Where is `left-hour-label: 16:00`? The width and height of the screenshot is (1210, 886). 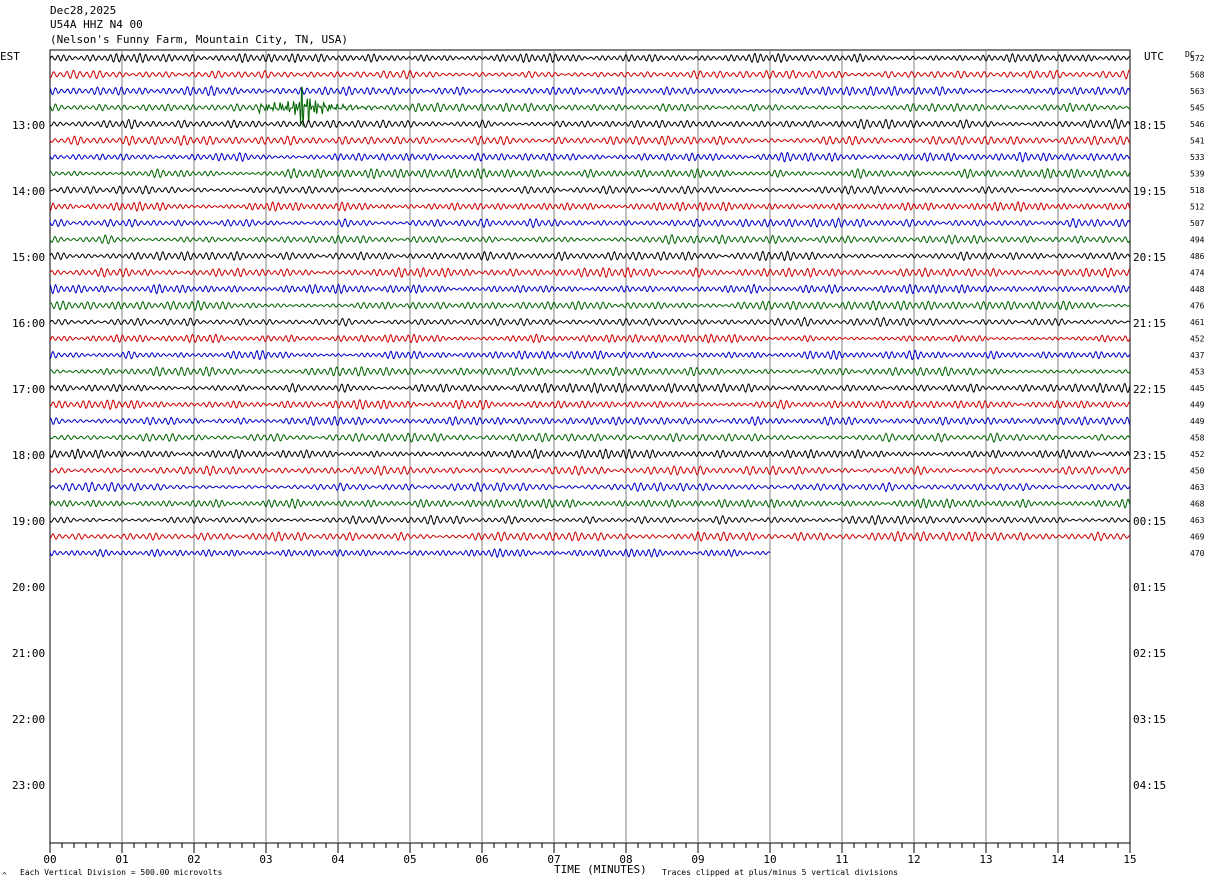 left-hour-label: 16:00 is located at coordinates (28, 323).